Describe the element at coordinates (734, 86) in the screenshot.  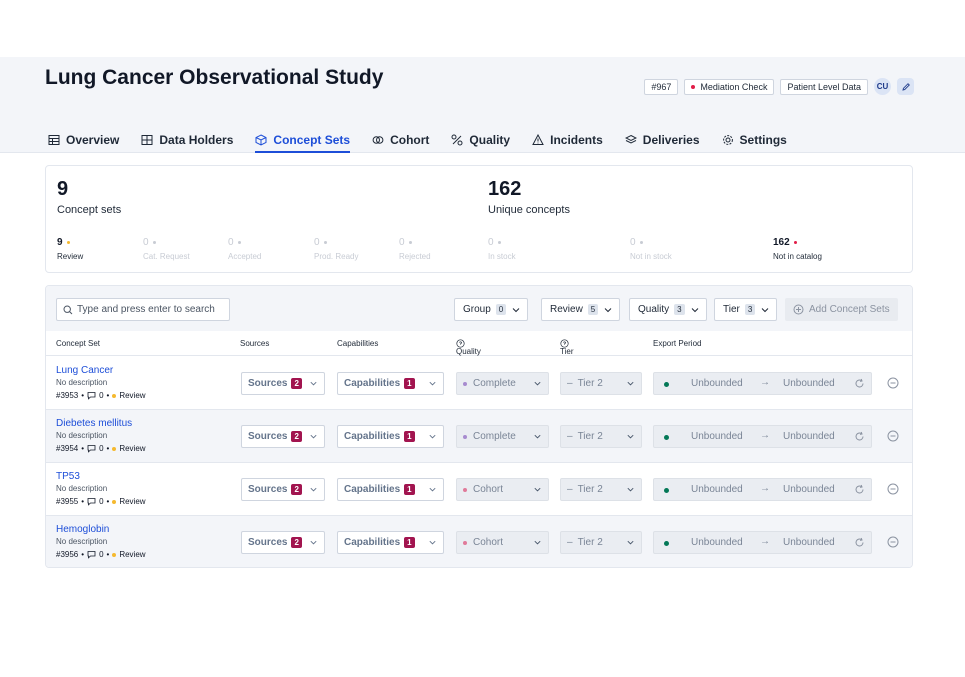
I see `mediation-check-label: Mediation Check` at that location.